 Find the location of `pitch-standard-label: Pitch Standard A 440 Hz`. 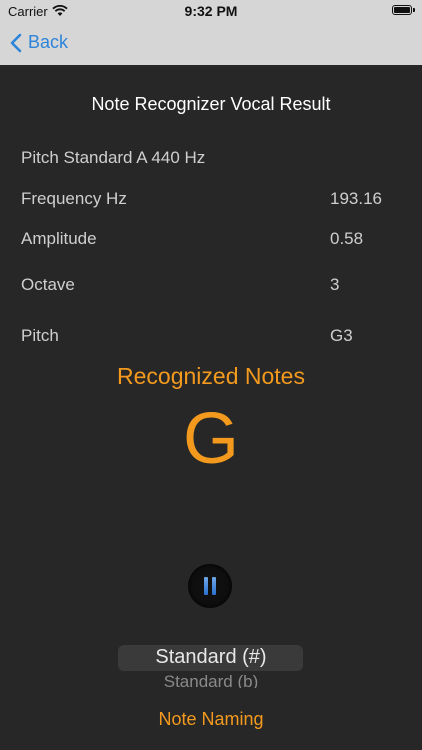

pitch-standard-label: Pitch Standard A 440 Hz is located at coordinates (113, 157).